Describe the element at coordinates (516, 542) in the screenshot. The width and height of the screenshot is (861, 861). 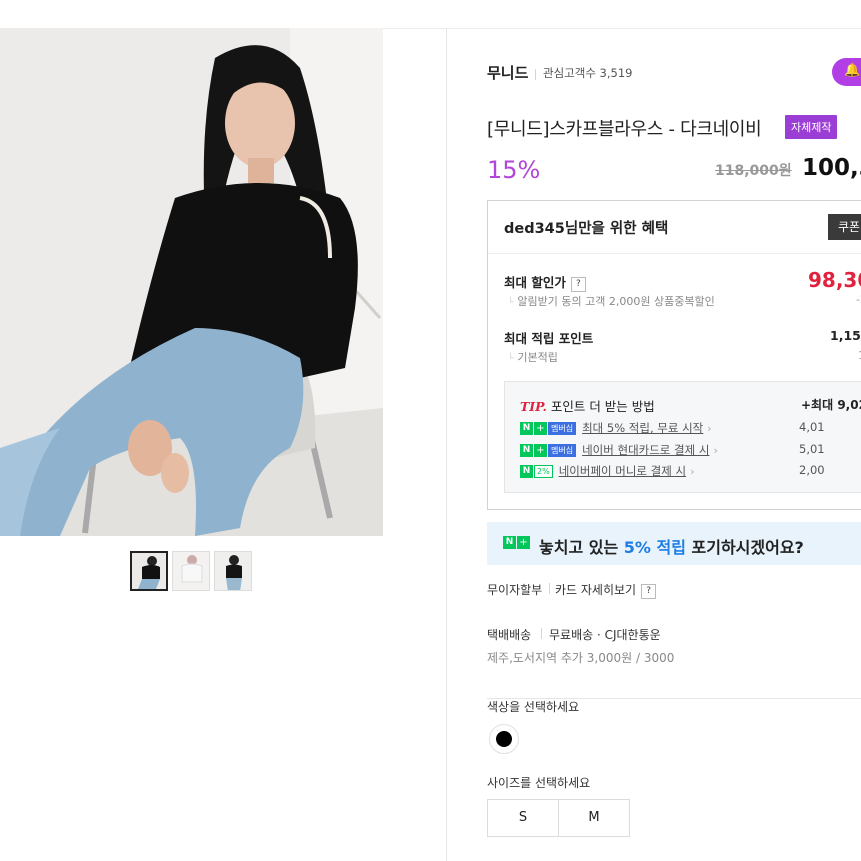
I see `naver-plus-icon: N +` at that location.